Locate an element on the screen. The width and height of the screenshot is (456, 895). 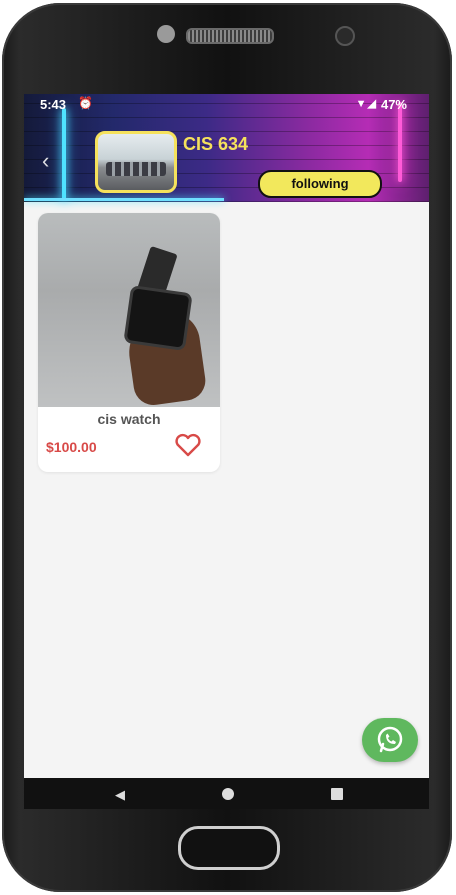
battery-percent: 47% is located at coordinates (393, 104).